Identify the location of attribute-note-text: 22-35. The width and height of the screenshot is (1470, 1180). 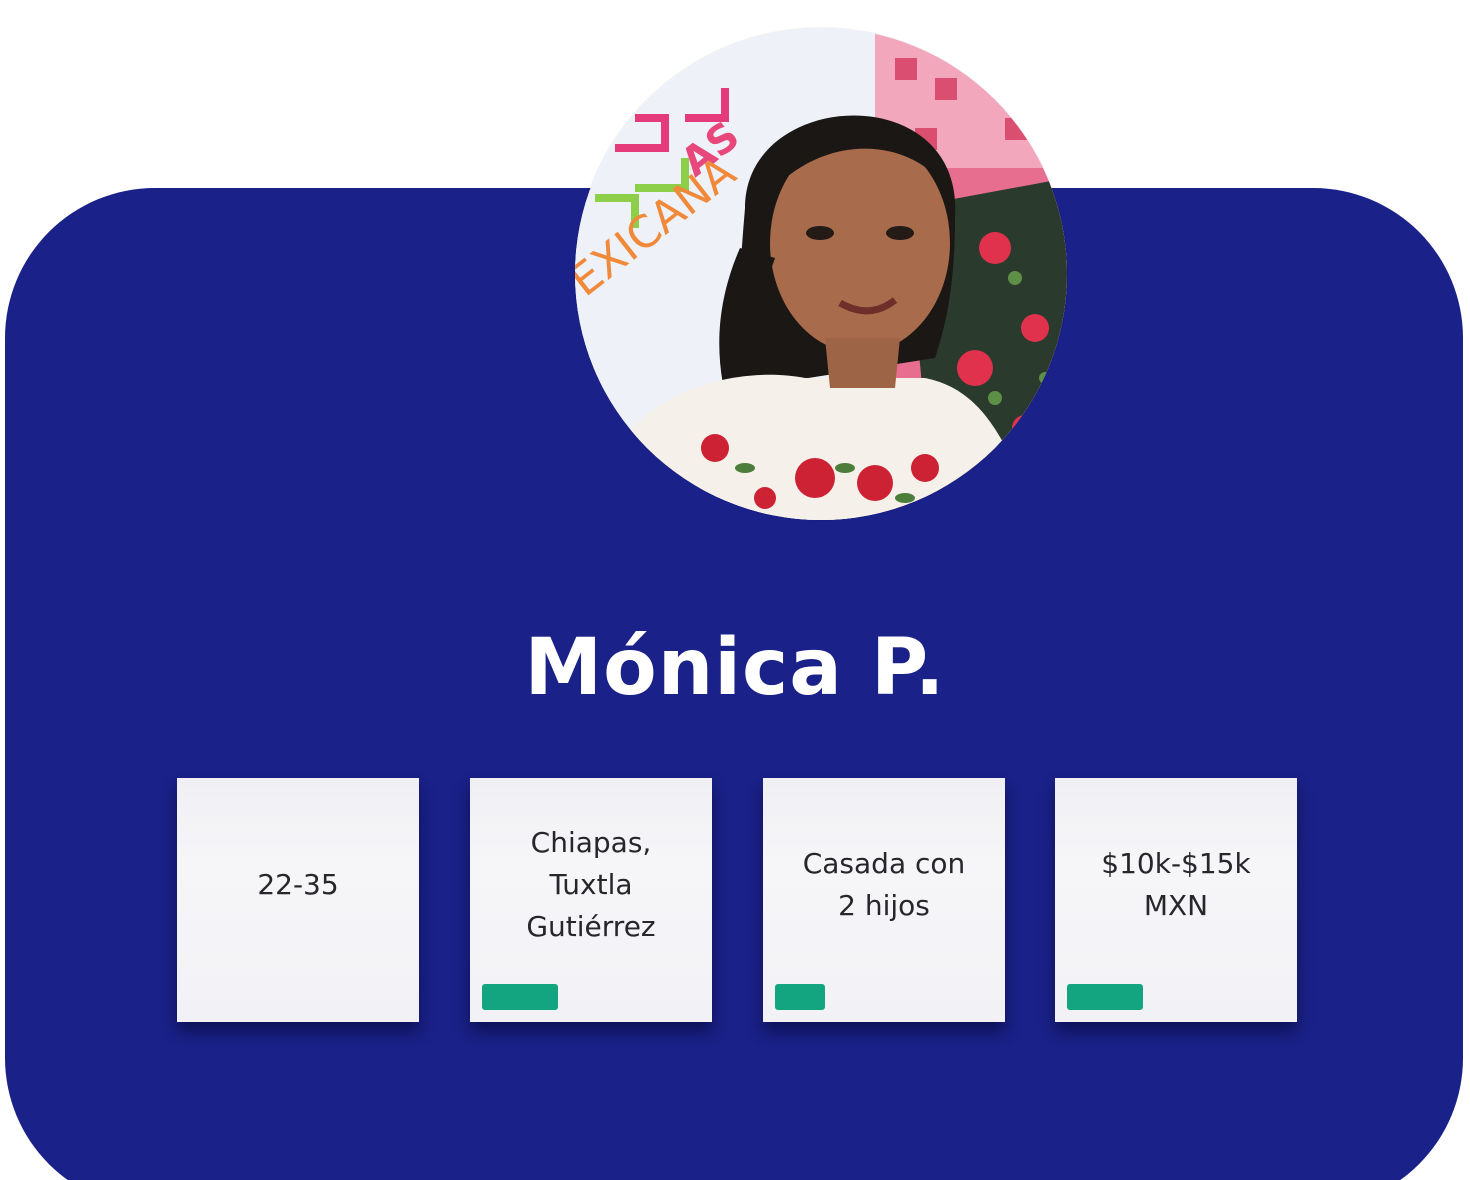
(298, 884).